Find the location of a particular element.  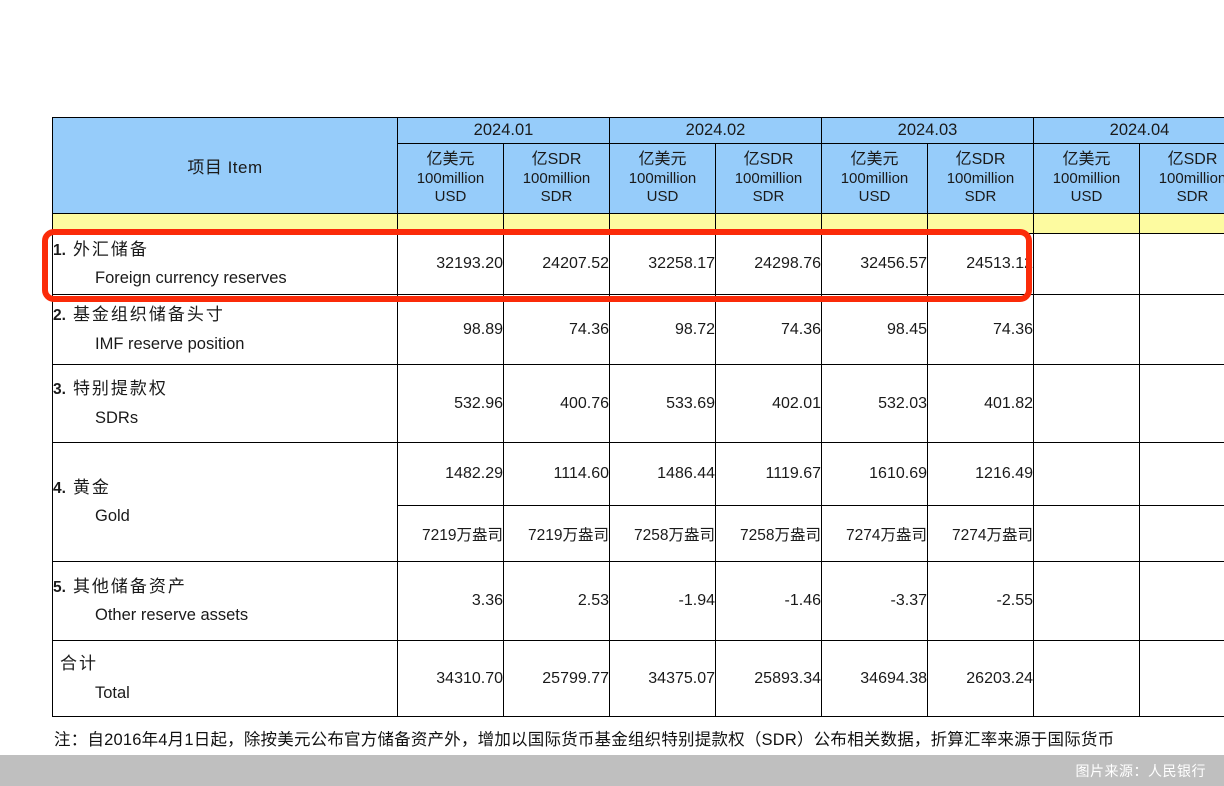

row-number: 3. is located at coordinates (59, 390).